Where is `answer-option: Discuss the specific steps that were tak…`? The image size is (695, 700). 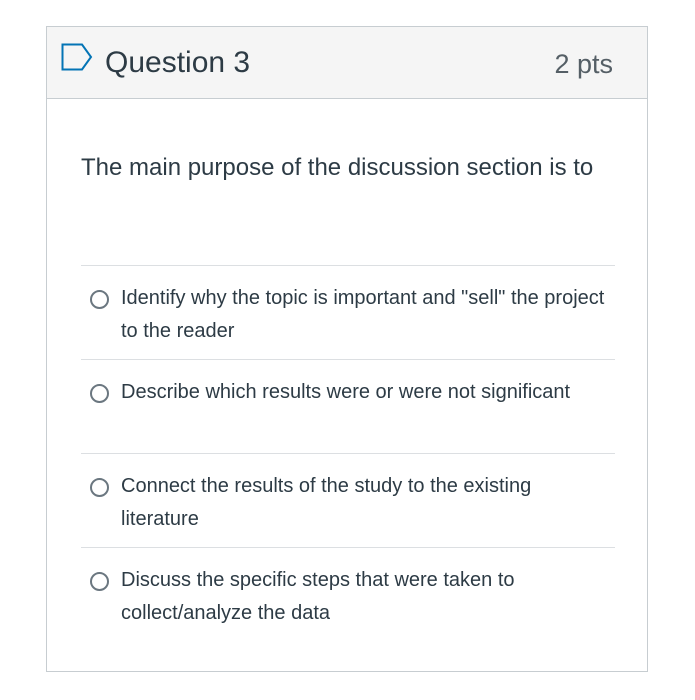
answer-option: Discuss the specific steps that were tak… is located at coordinates (348, 594).